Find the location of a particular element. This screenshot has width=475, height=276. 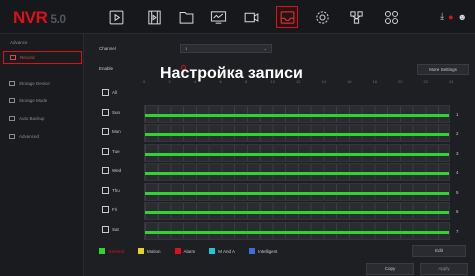

hour-label: 2 is located at coordinates (169, 81).